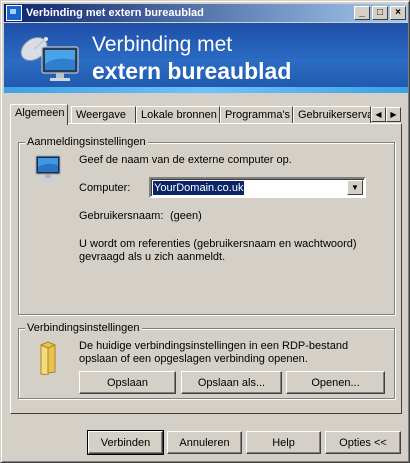 The image size is (410, 463). What do you see at coordinates (178, 115) in the screenshot?
I see `tab-lokale-bronnen: Lokale bronnen` at bounding box center [178, 115].